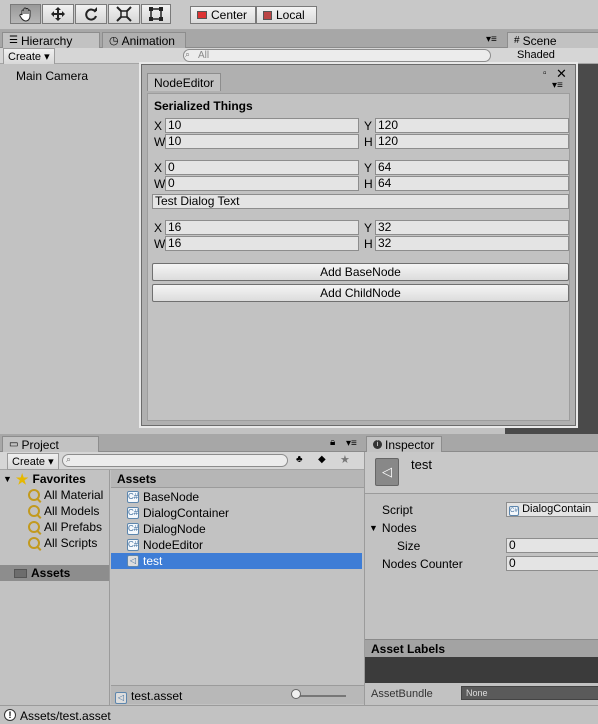 The height and width of the screenshot is (724, 598). I want to click on folder-icon: ▭, so click(14, 444).